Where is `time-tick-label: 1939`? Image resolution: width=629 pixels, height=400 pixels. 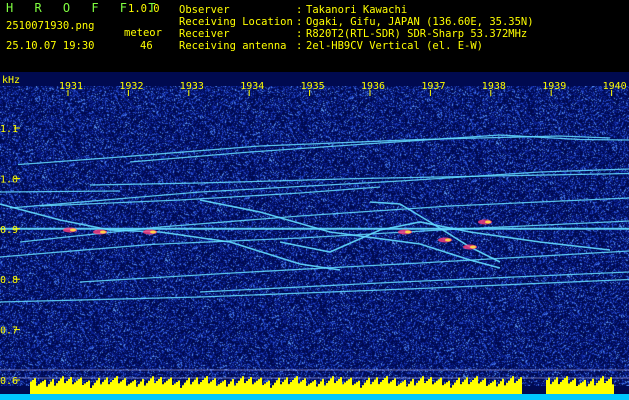 time-tick-label: 1939 is located at coordinates (554, 86).